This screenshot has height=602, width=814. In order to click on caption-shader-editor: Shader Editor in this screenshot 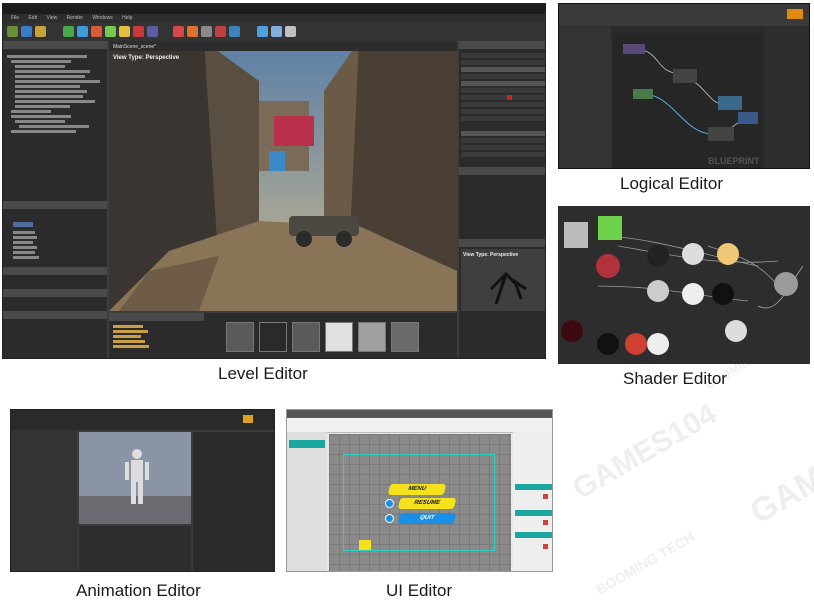, I will do `click(675, 378)`.